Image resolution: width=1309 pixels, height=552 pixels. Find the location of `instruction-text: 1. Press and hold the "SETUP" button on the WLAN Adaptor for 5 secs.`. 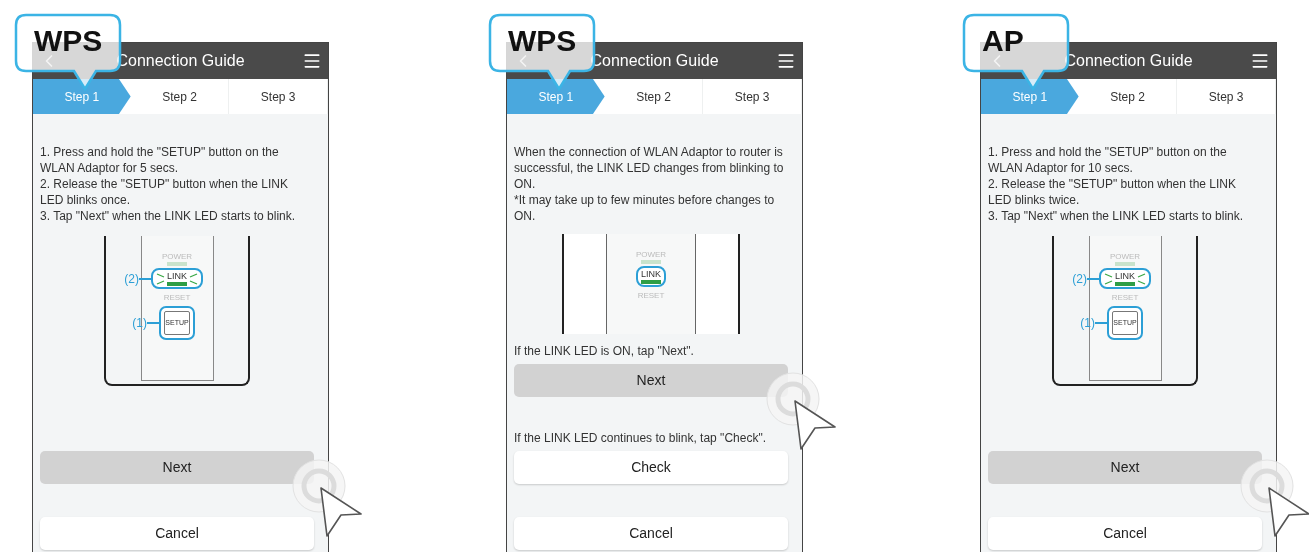

instruction-text: 1. Press and hold the "SETUP" button on the WLAN Adaptor for 5 secs. is located at coordinates (160, 160).